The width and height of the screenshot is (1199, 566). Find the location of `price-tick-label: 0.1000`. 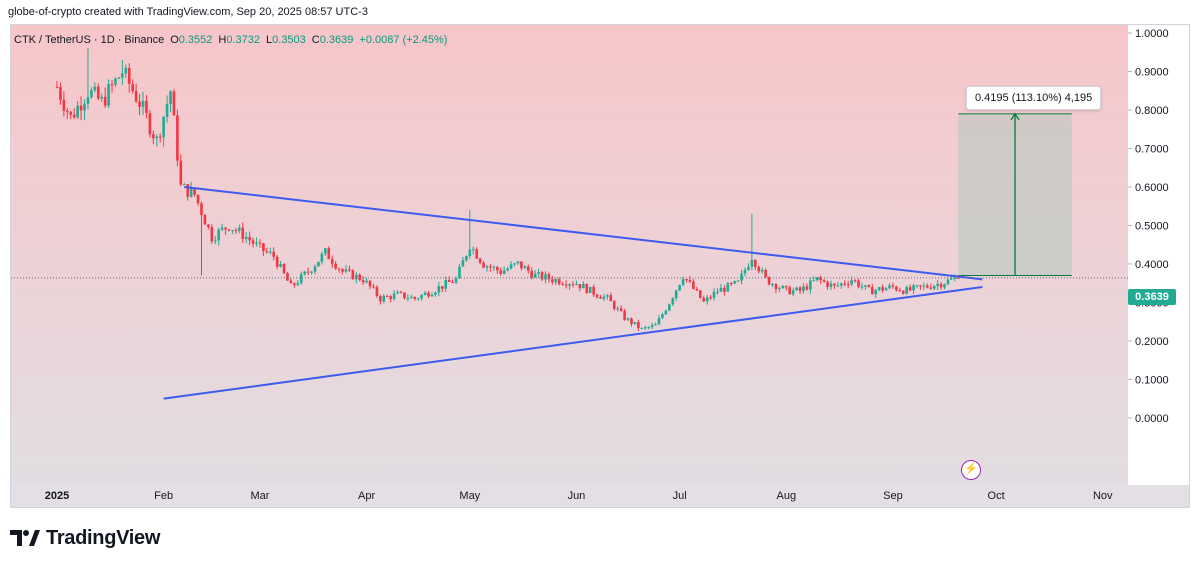

price-tick-label: 0.1000 is located at coordinates (1152, 380).